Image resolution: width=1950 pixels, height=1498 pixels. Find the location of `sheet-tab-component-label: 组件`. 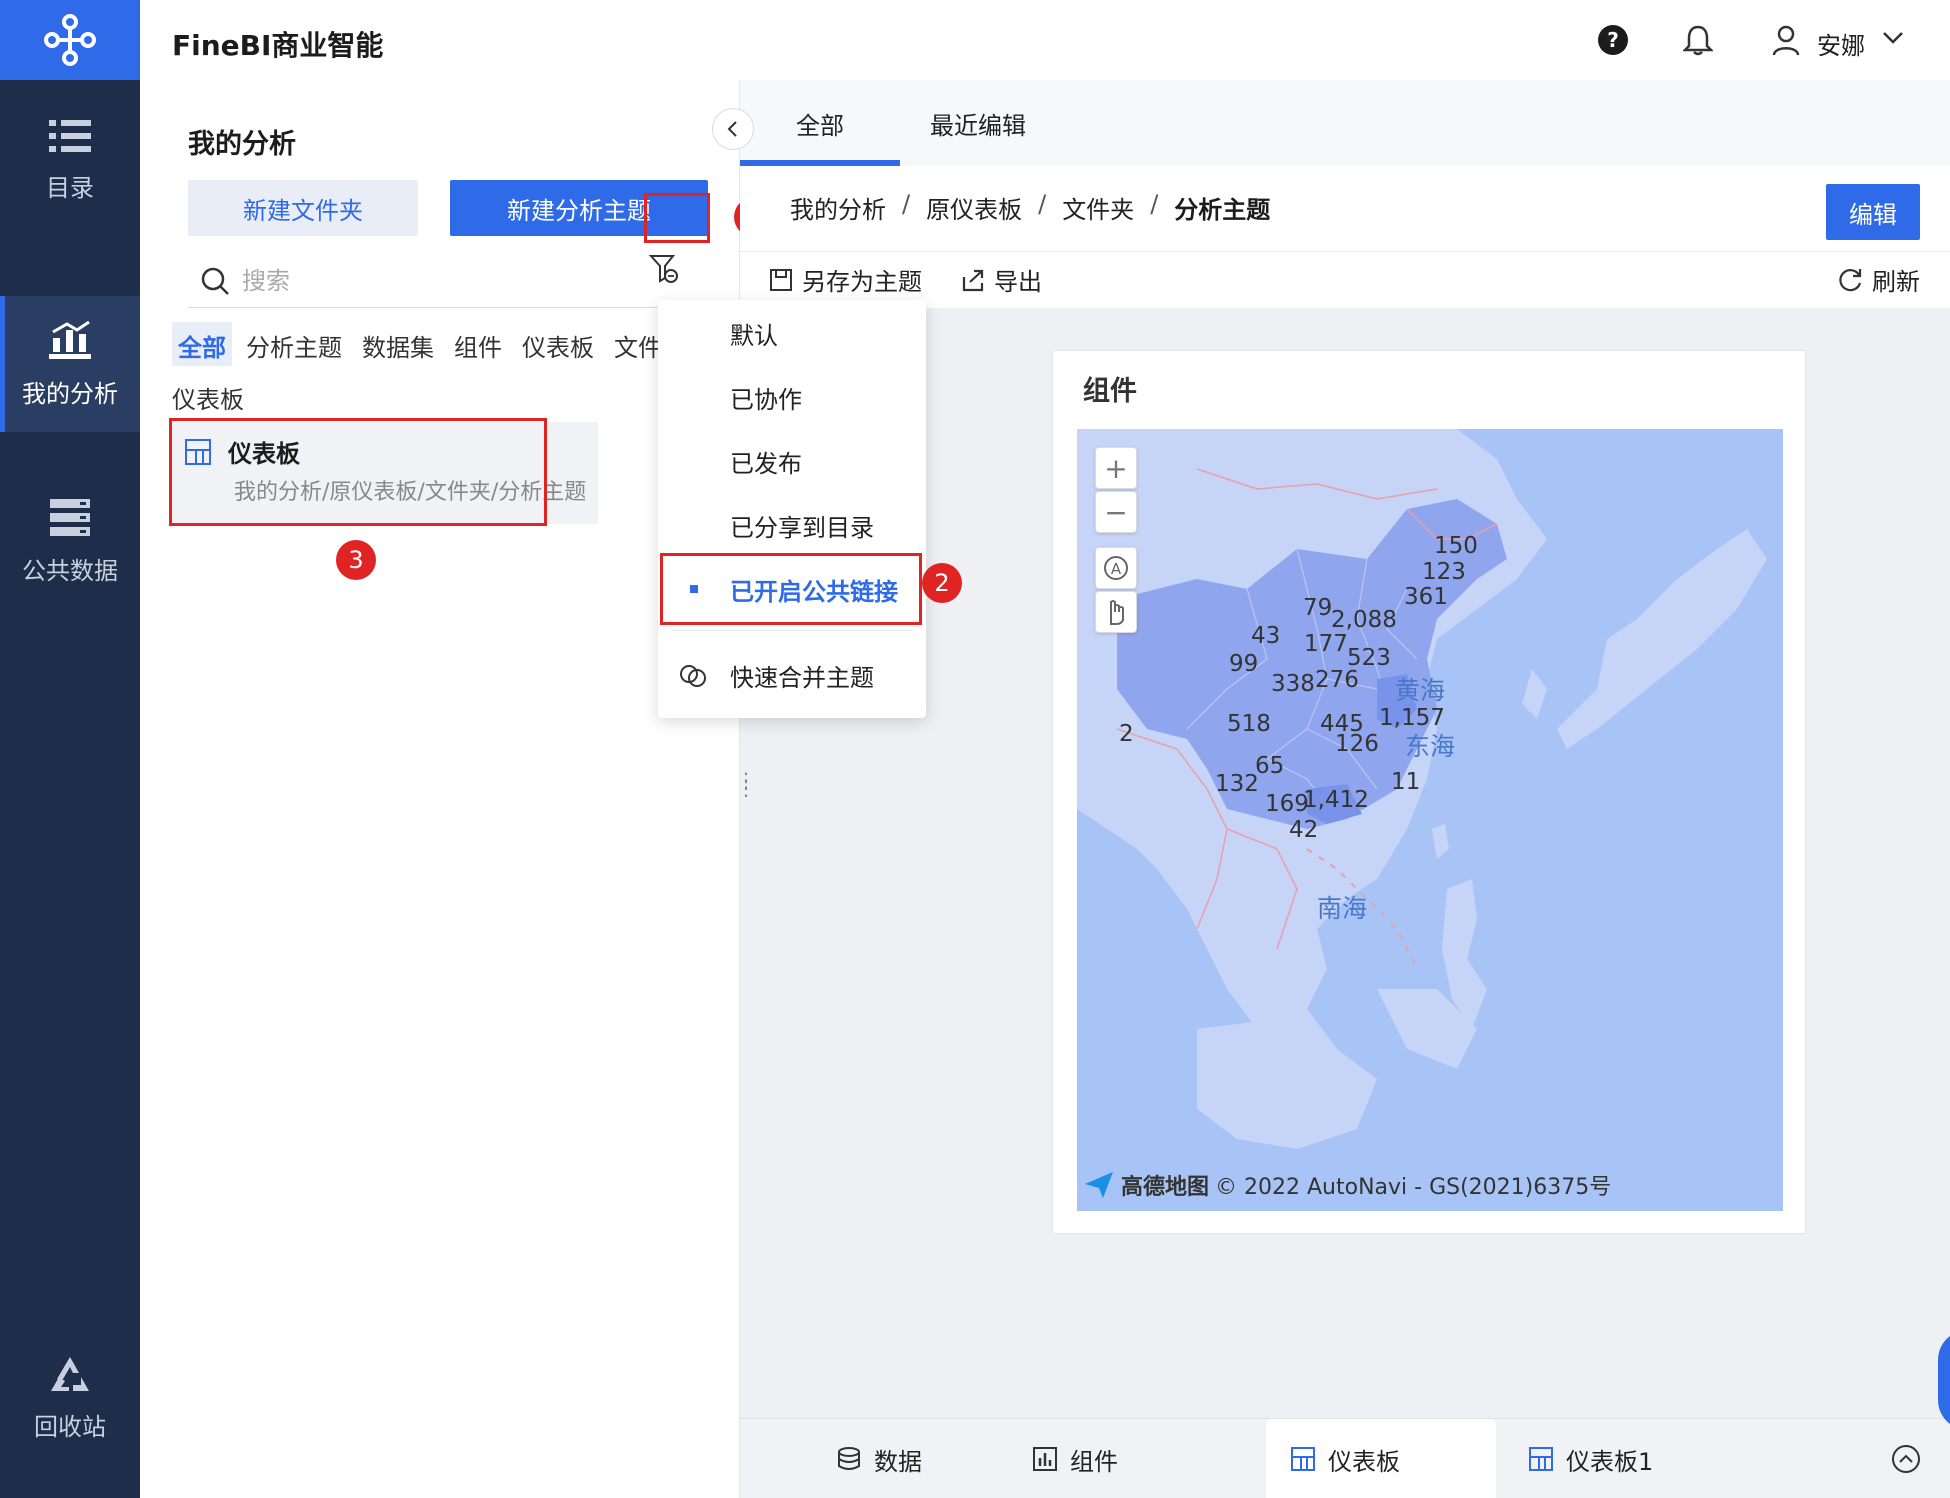

sheet-tab-component-label: 组件 is located at coordinates (1094, 1461).